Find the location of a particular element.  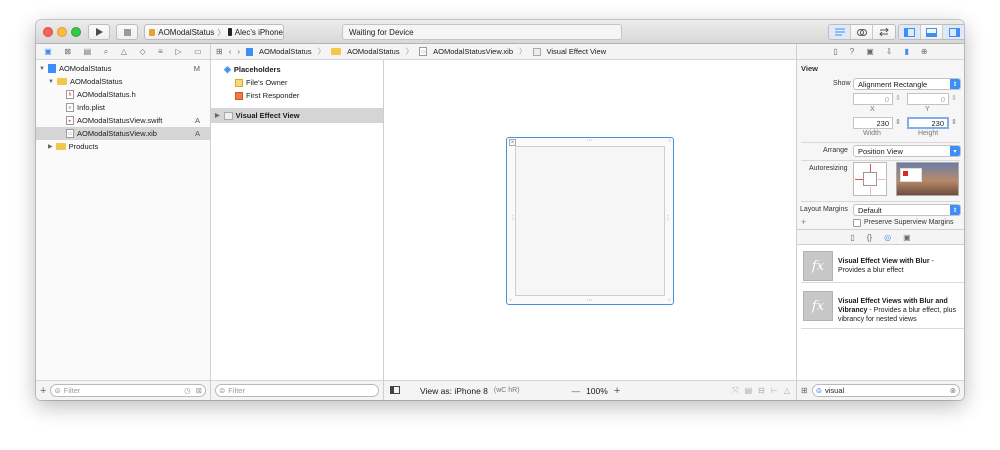

test-icon: ◇ is located at coordinates (142, 51).